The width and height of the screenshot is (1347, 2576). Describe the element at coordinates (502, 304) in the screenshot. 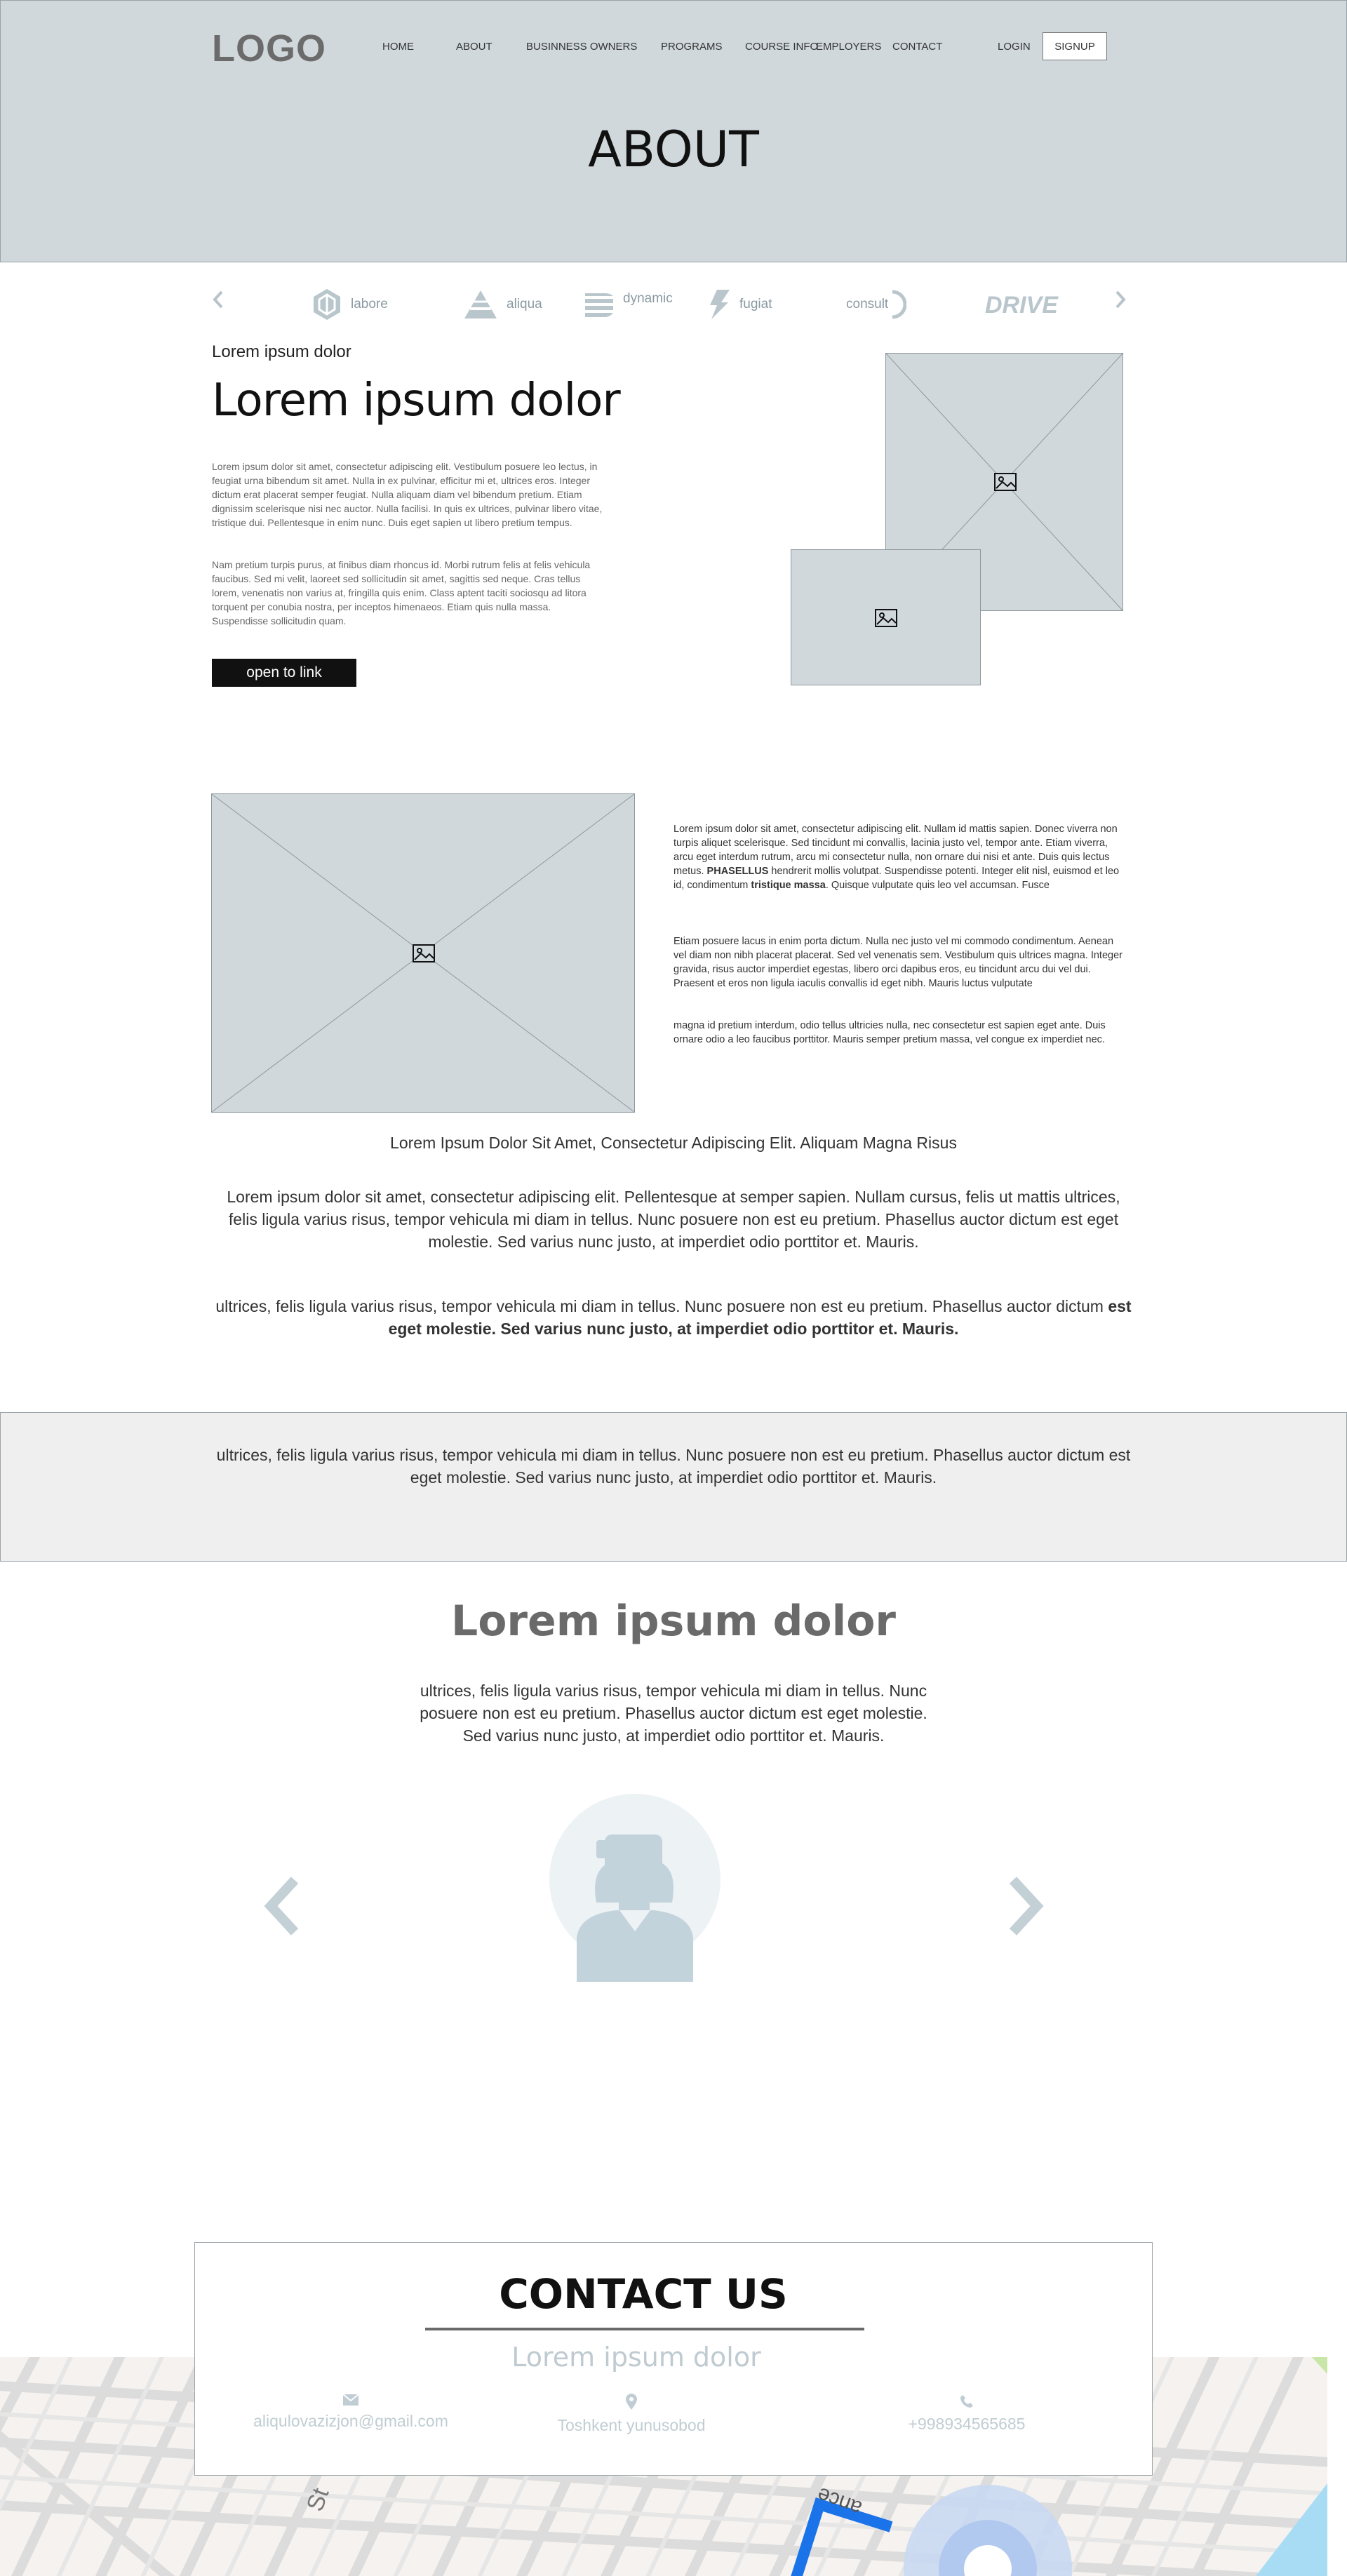

I see `brand-aliqua: aliqua` at that location.